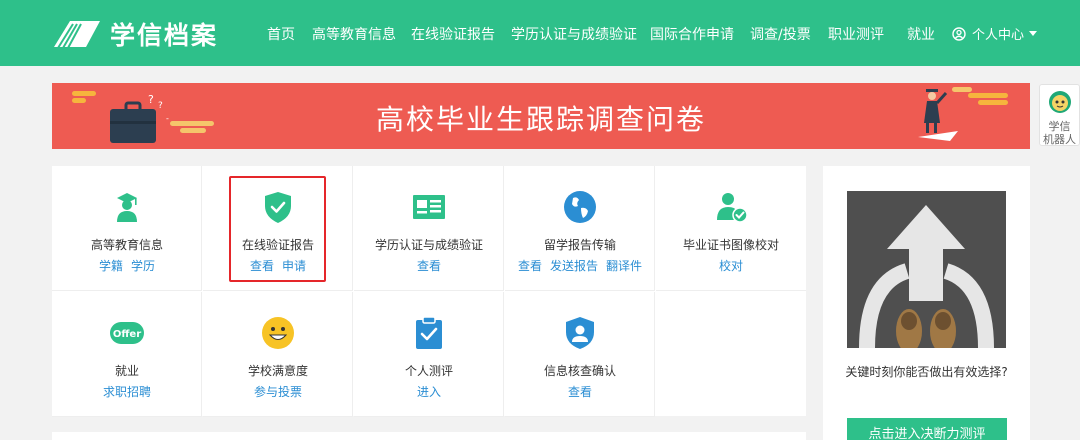 This screenshot has width=1080, height=440. I want to click on service-links: 学籍 学历, so click(127, 265).